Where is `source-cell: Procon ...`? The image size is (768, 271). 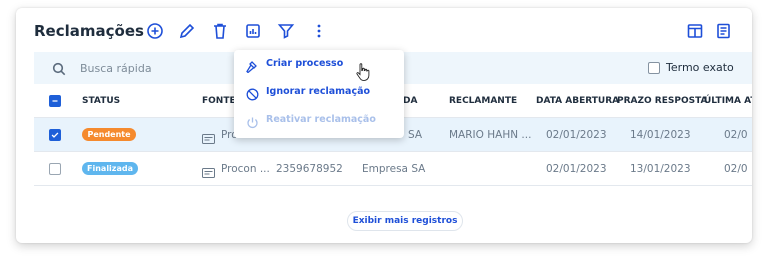 source-cell: Procon ... is located at coordinates (245, 169).